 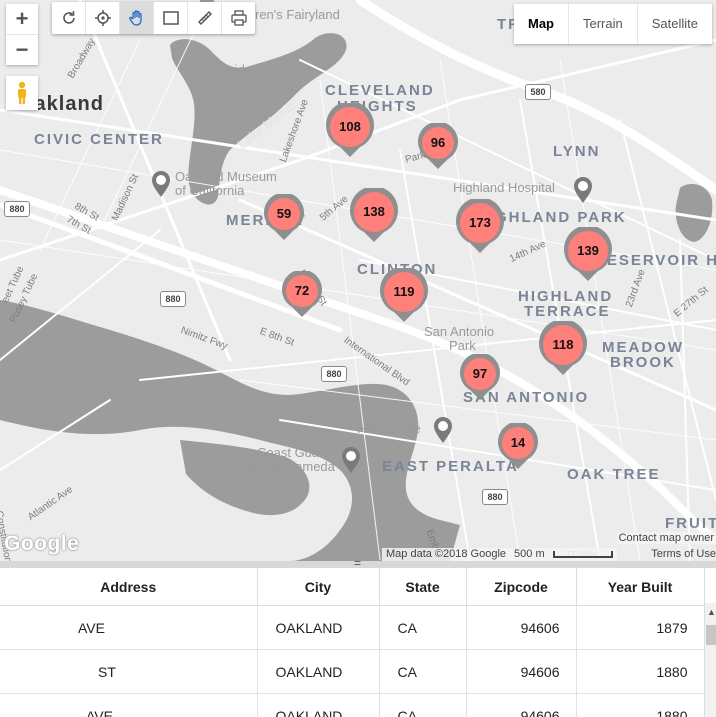 I want to click on map-toolbar, so click(x=153, y=18).